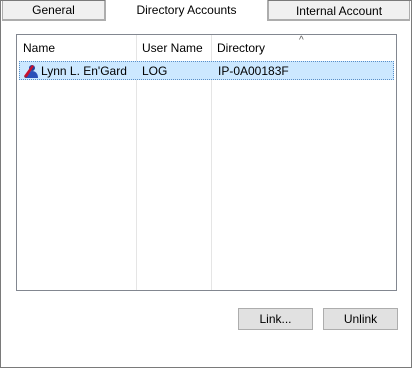 Image resolution: width=412 pixels, height=368 pixels. Describe the element at coordinates (155, 71) in the screenshot. I see `row-user-name: LOG` at that location.